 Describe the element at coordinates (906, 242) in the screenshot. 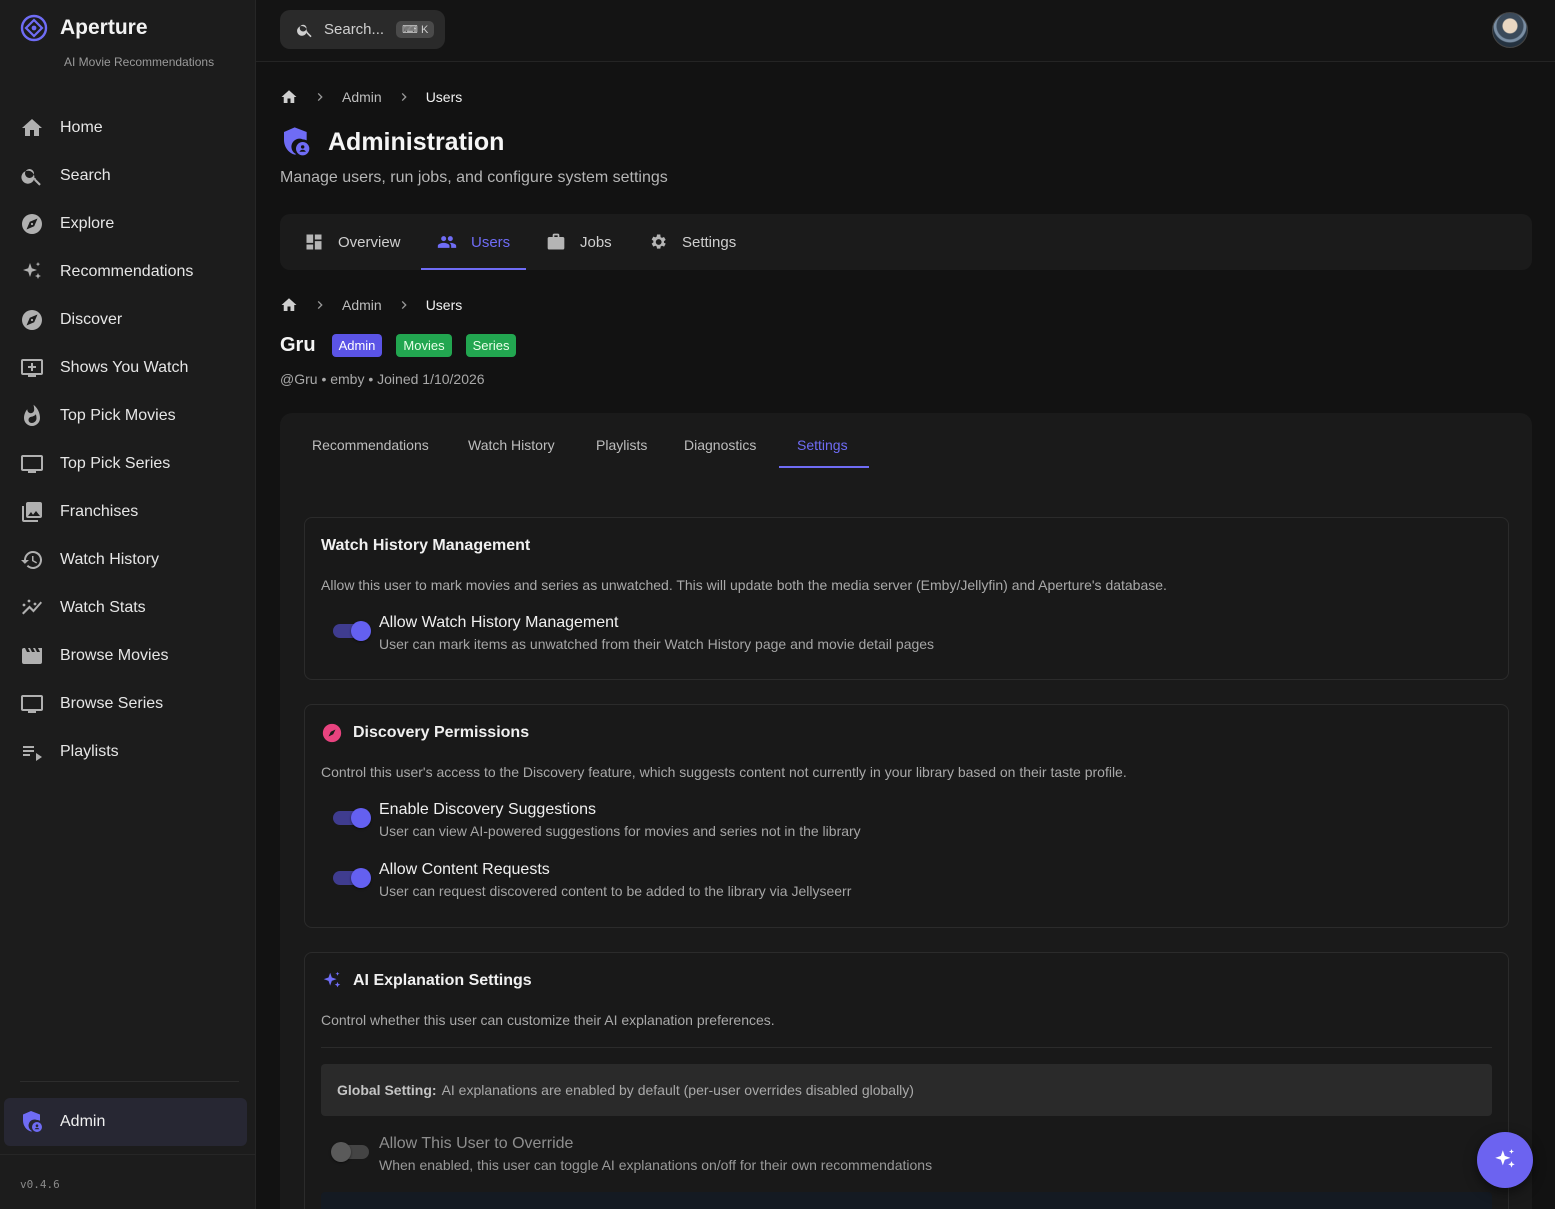

I see `admin-tabs: Overview Users Jobs Settings` at that location.